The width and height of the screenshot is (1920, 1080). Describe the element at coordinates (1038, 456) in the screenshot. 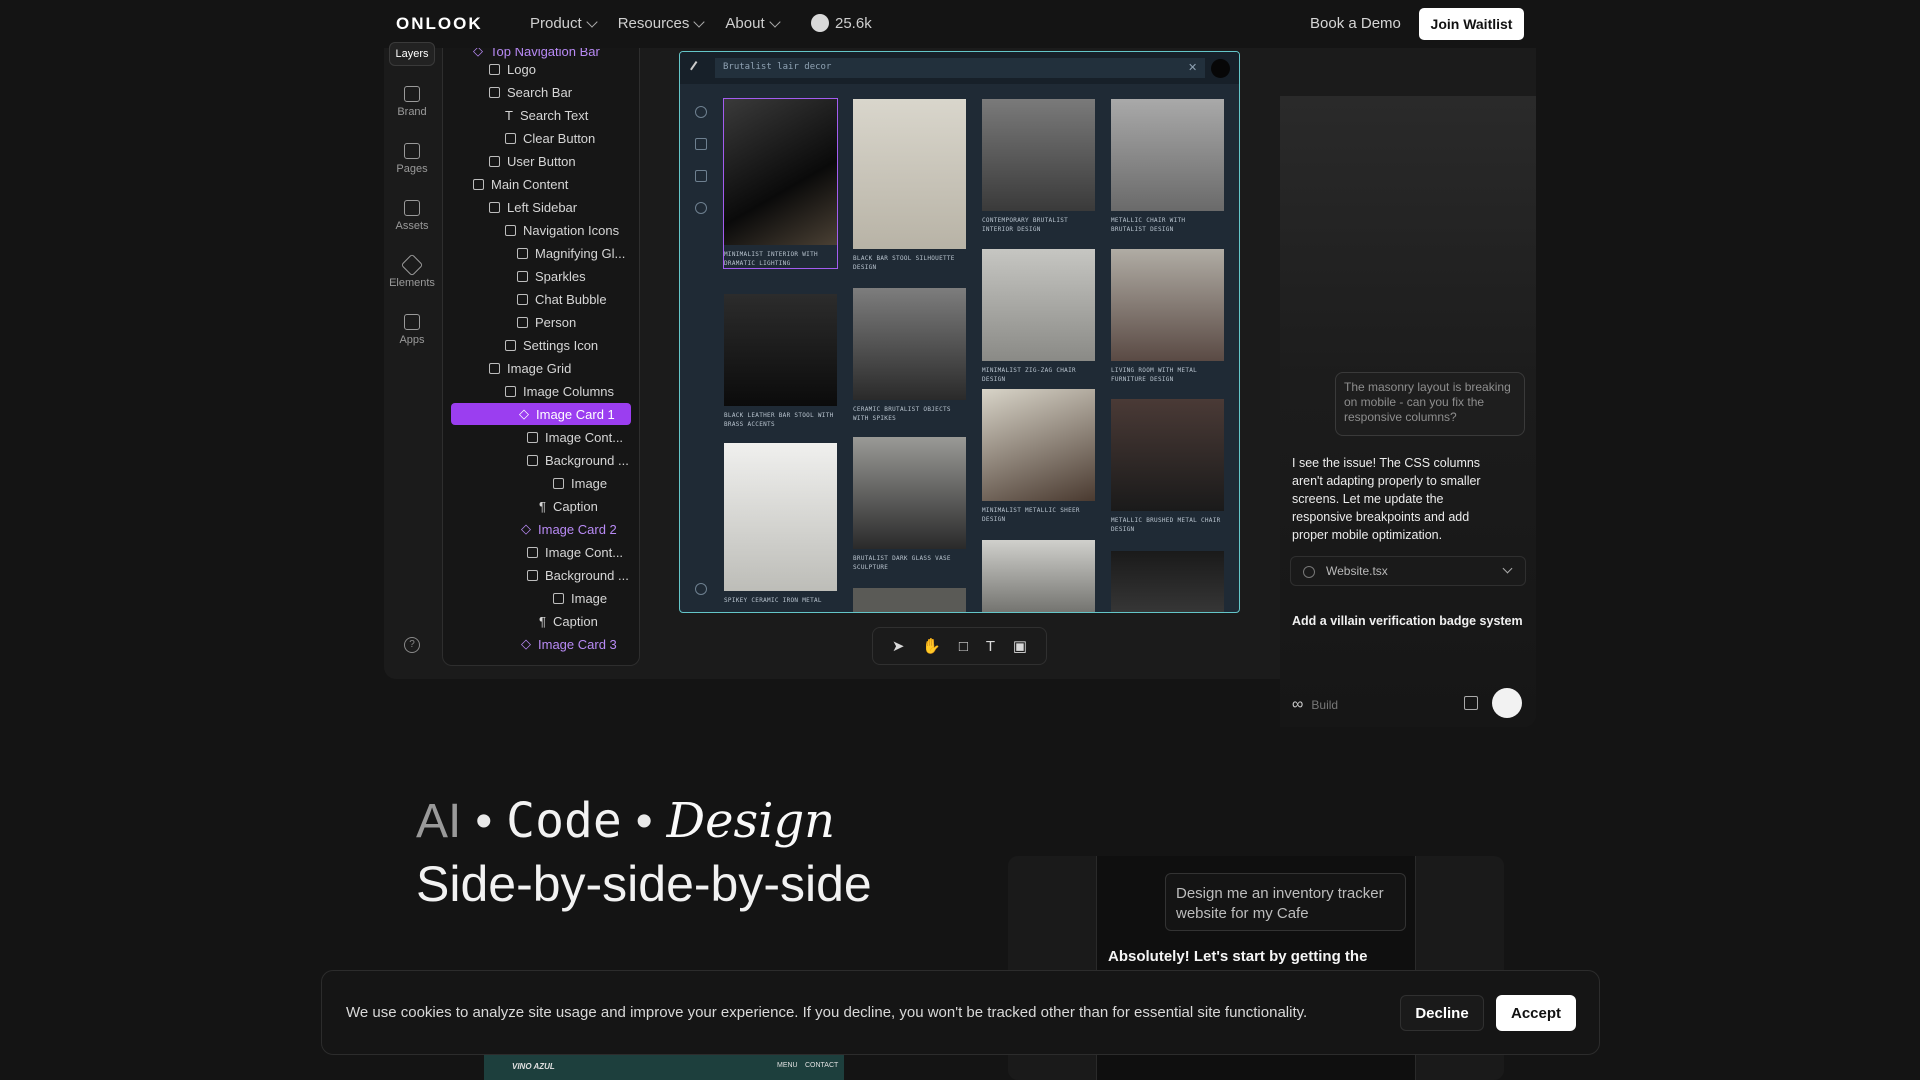

I see `image-card: MINIMALIST METALLIC SHEER DESIGN` at that location.